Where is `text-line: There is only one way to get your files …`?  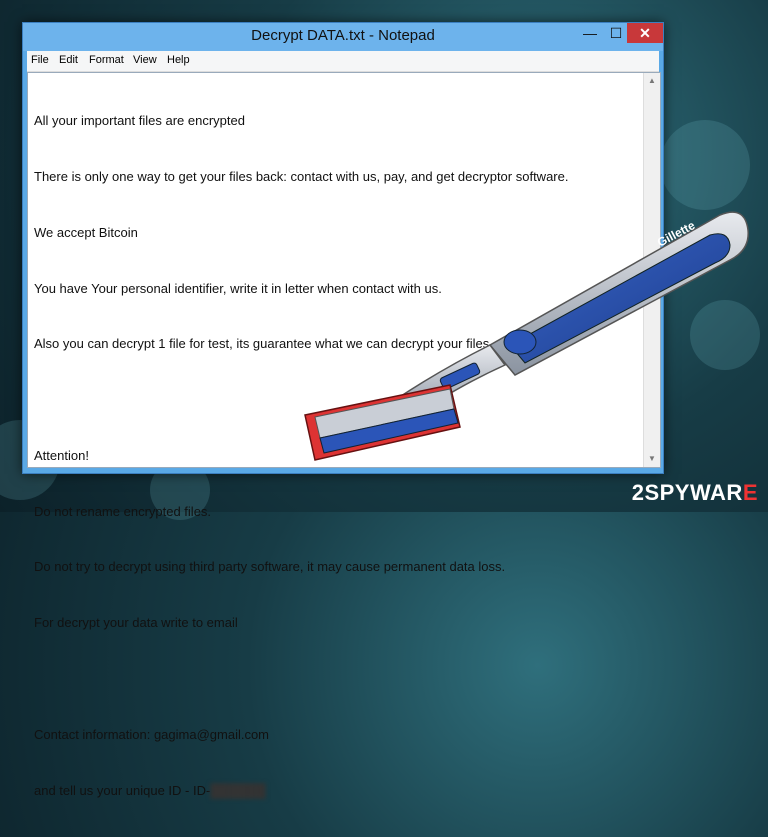 text-line: There is only one way to get your files … is located at coordinates (301, 176).